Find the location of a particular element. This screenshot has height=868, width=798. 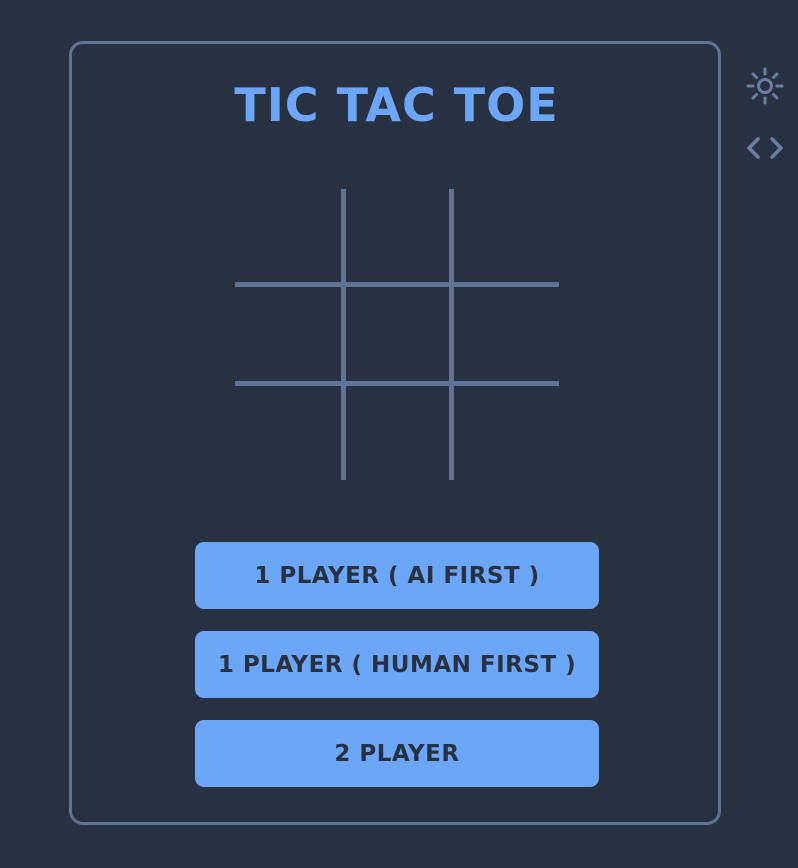

source-code-icon is located at coordinates (765, 148).